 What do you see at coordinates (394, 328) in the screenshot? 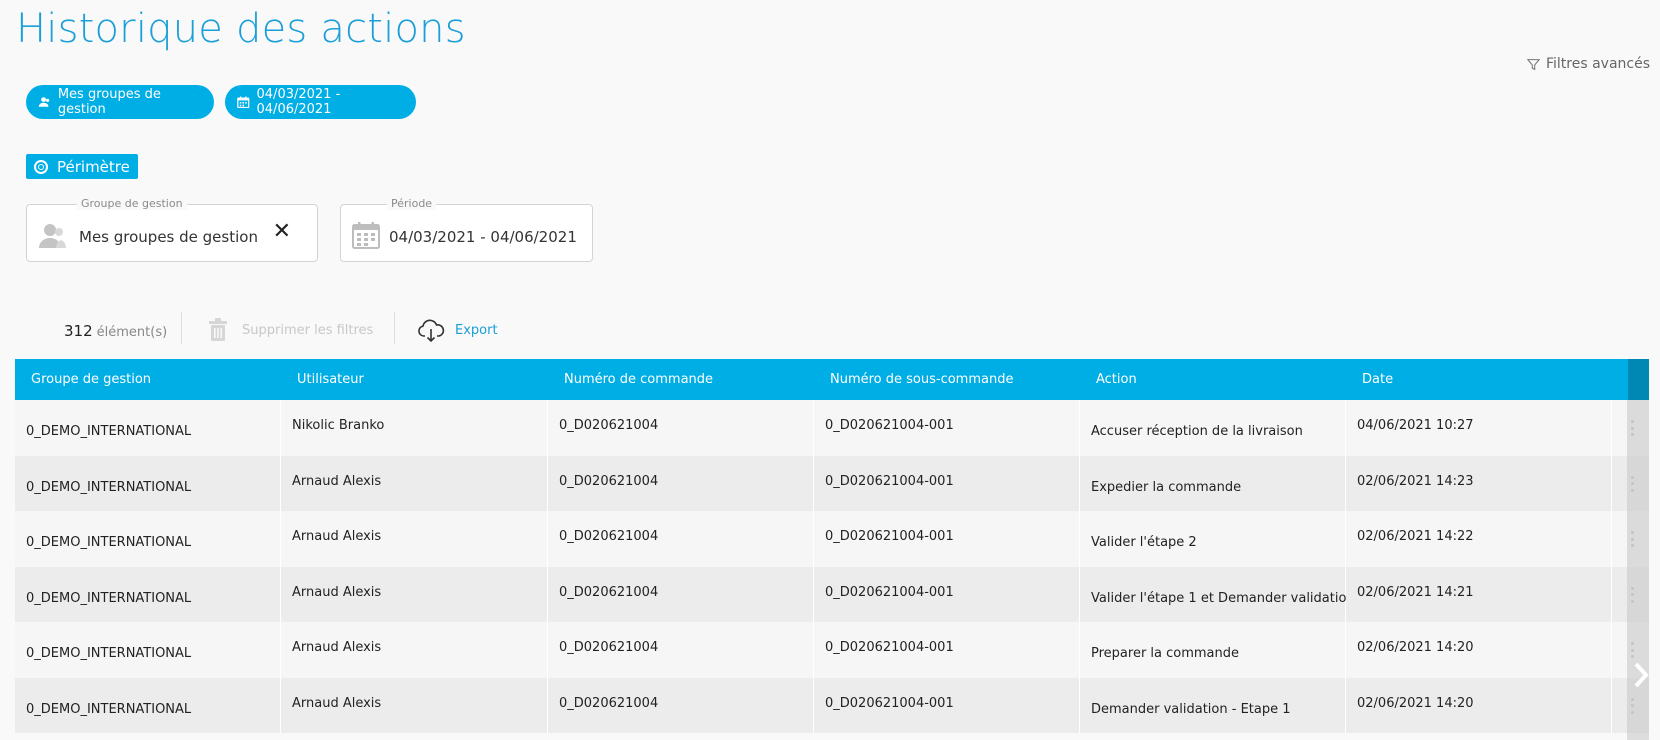
I see `toolbar-divider` at bounding box center [394, 328].